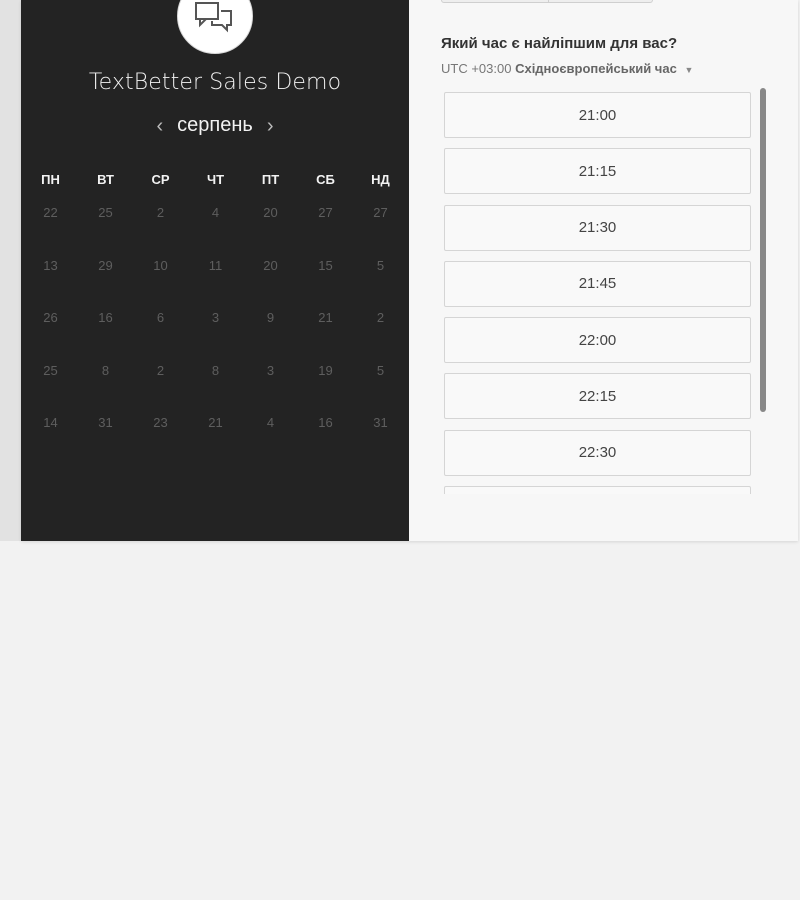 This screenshot has width=800, height=900. Describe the element at coordinates (50, 212) in the screenshot. I see `calendar-day: 22` at that location.